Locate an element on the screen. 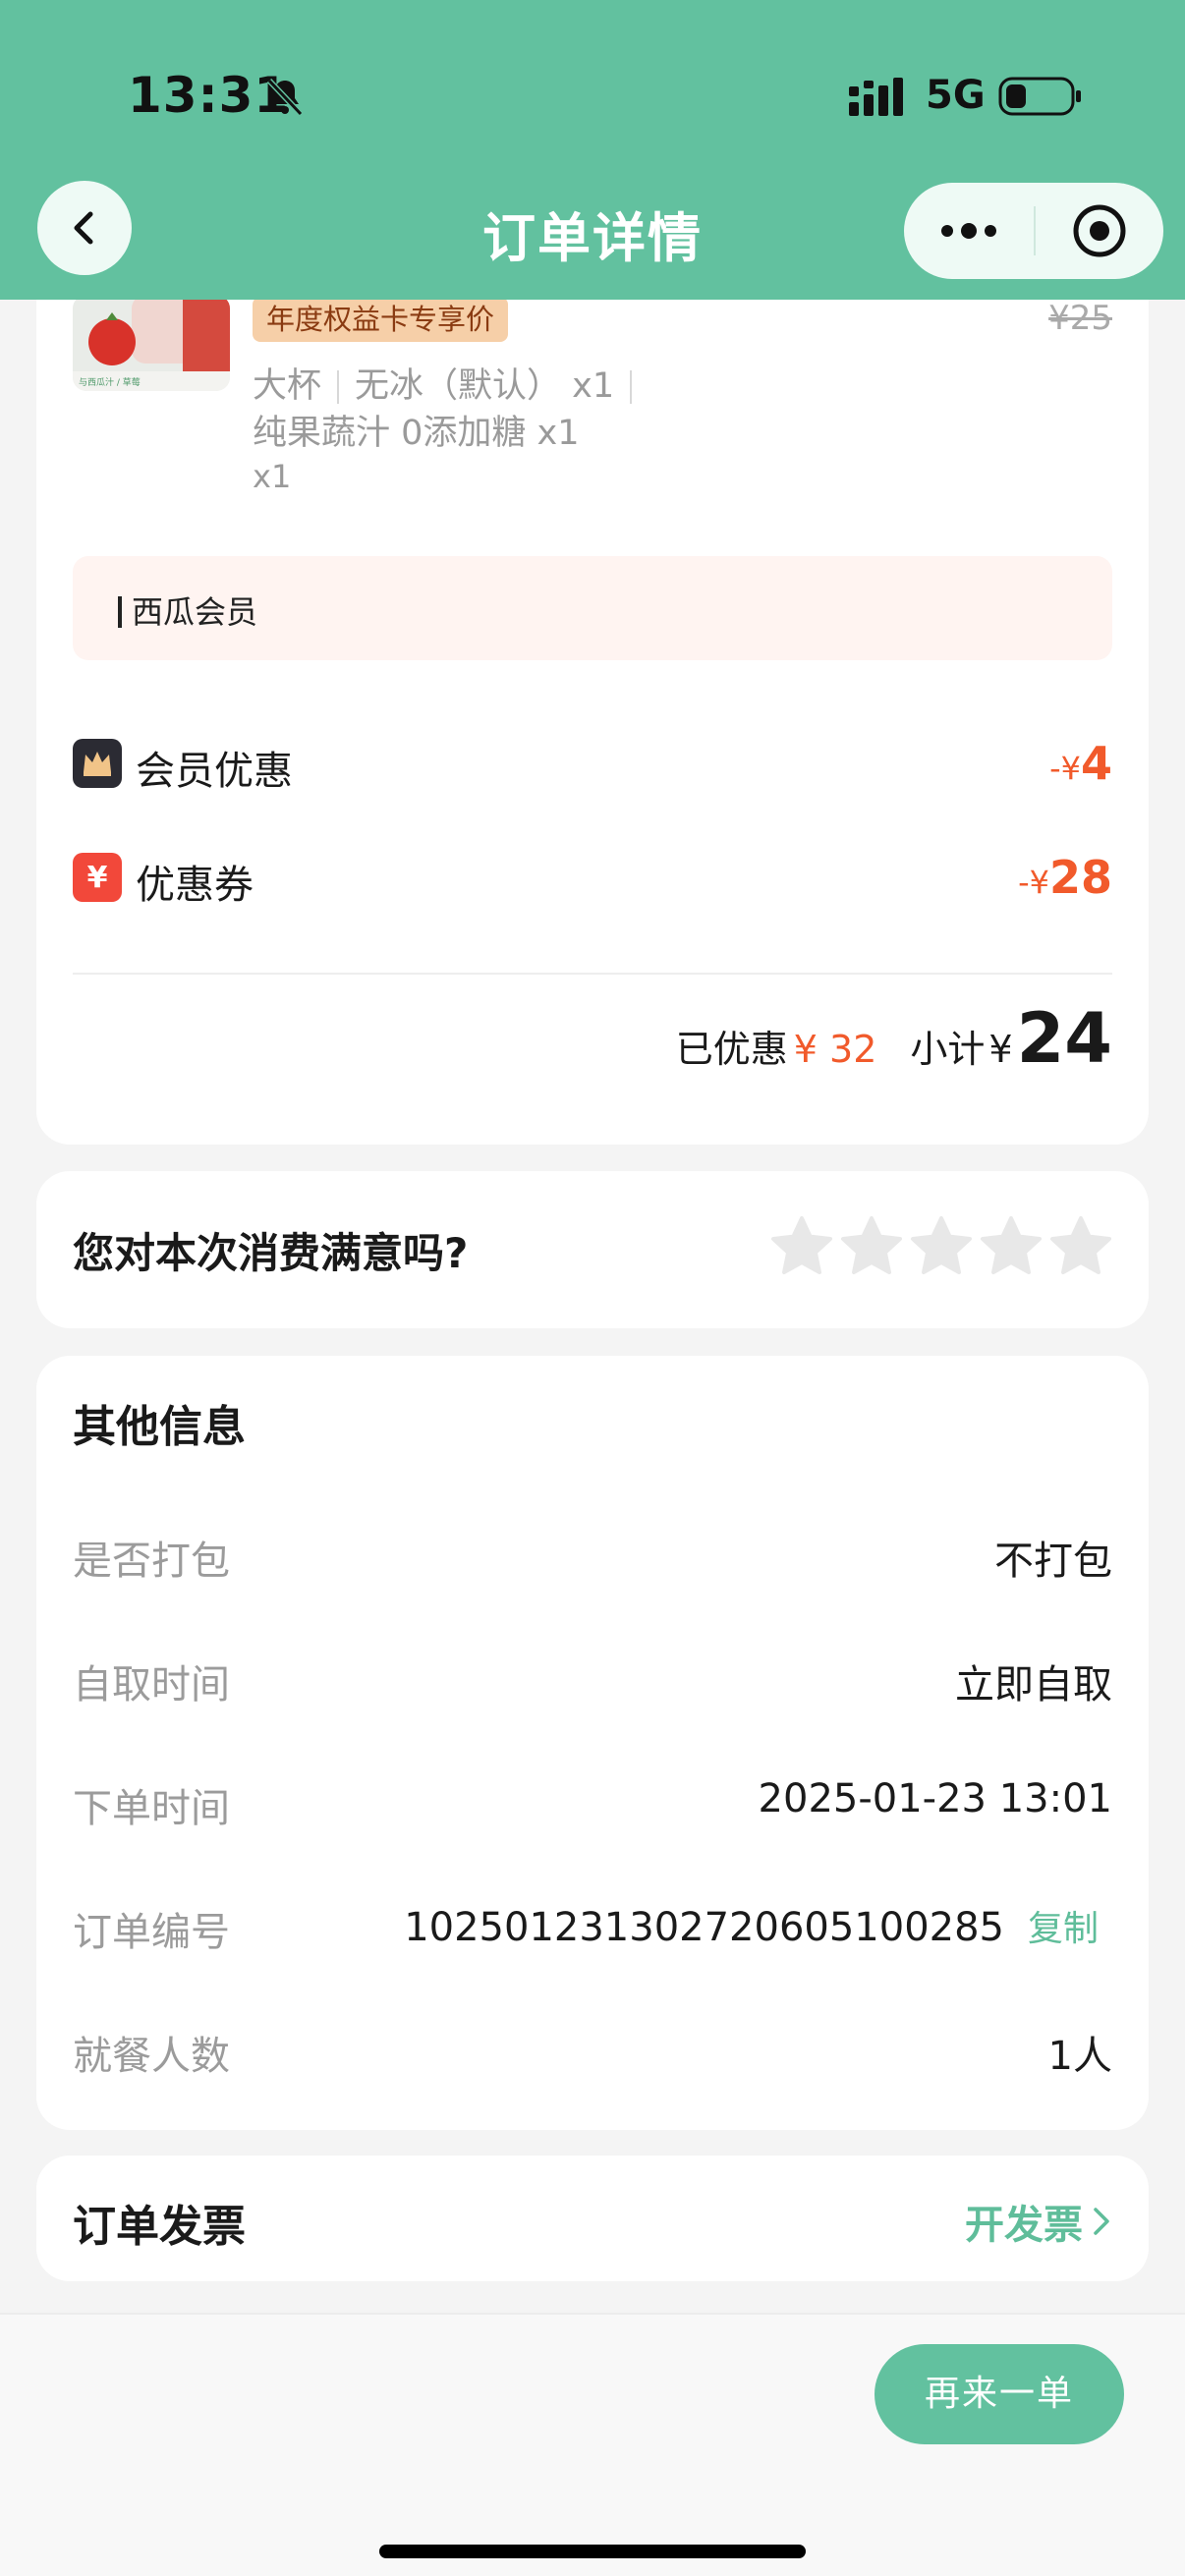  bottom-action-bar: 再来一单 is located at coordinates (592, 2444).